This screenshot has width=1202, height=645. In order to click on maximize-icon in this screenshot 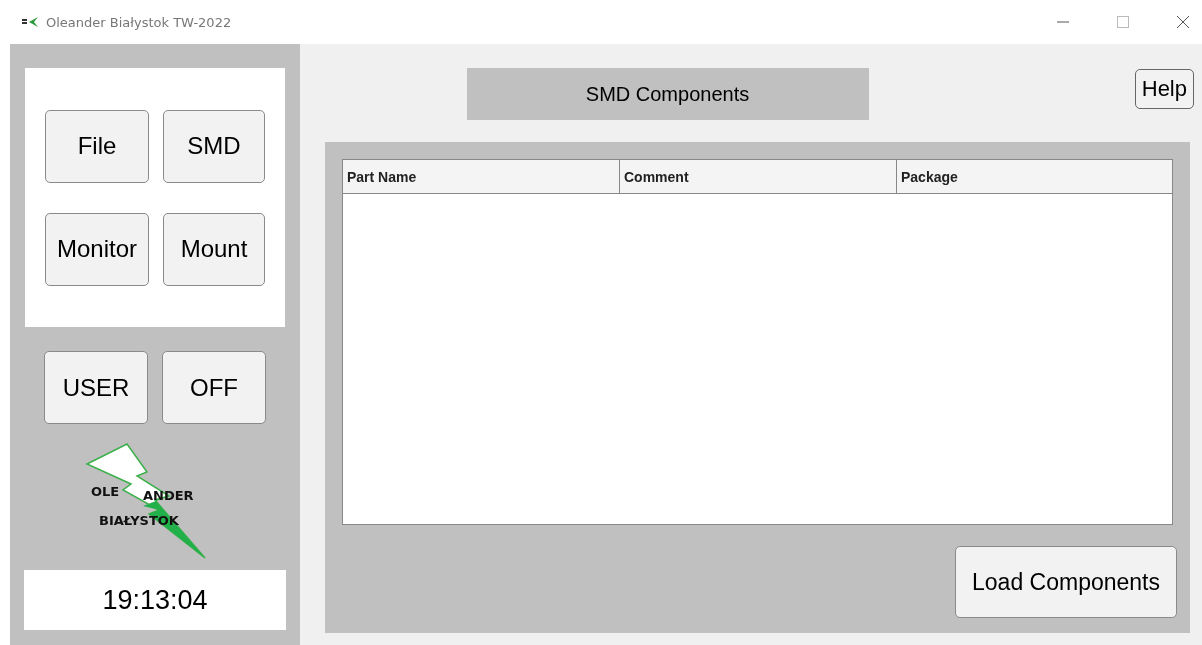, I will do `click(1123, 22)`.